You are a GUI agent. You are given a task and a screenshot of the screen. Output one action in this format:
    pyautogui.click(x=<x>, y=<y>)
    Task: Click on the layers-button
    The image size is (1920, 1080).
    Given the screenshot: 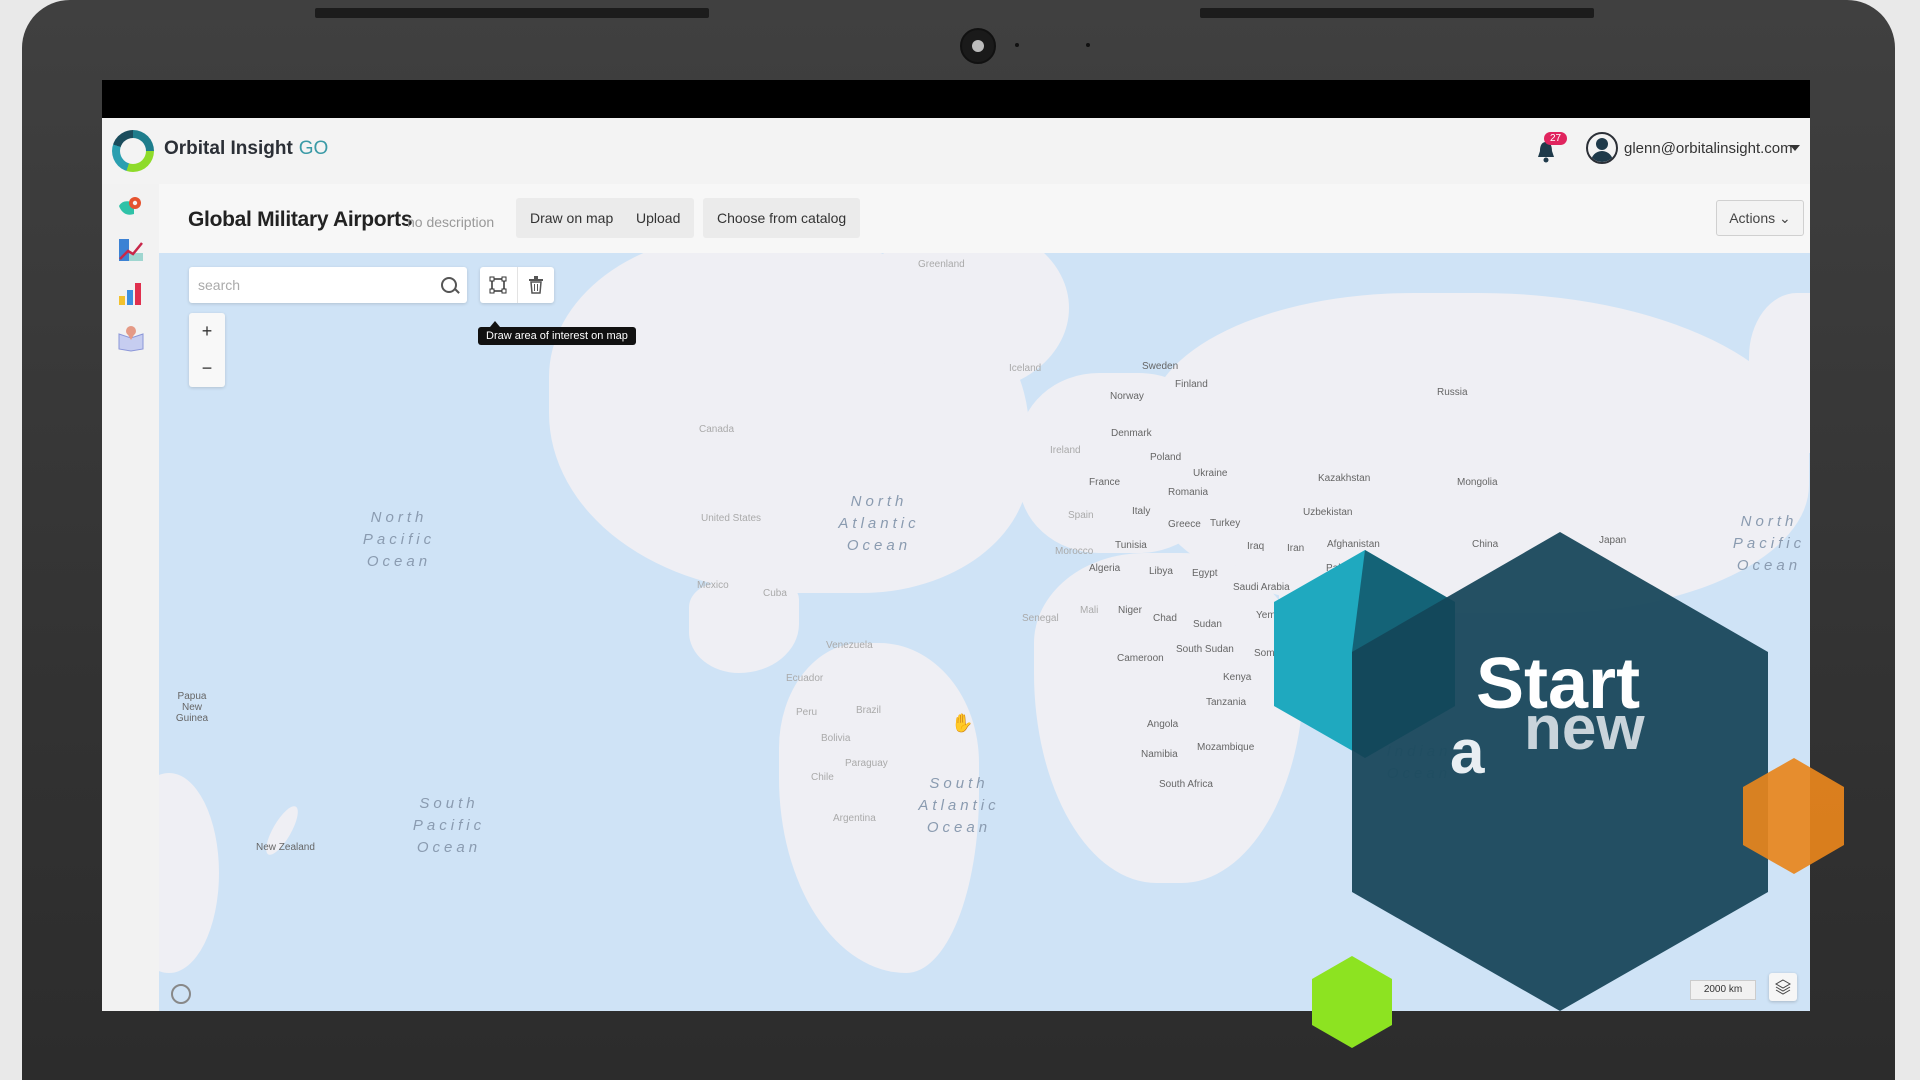 What is the action you would take?
    pyautogui.click(x=1783, y=987)
    